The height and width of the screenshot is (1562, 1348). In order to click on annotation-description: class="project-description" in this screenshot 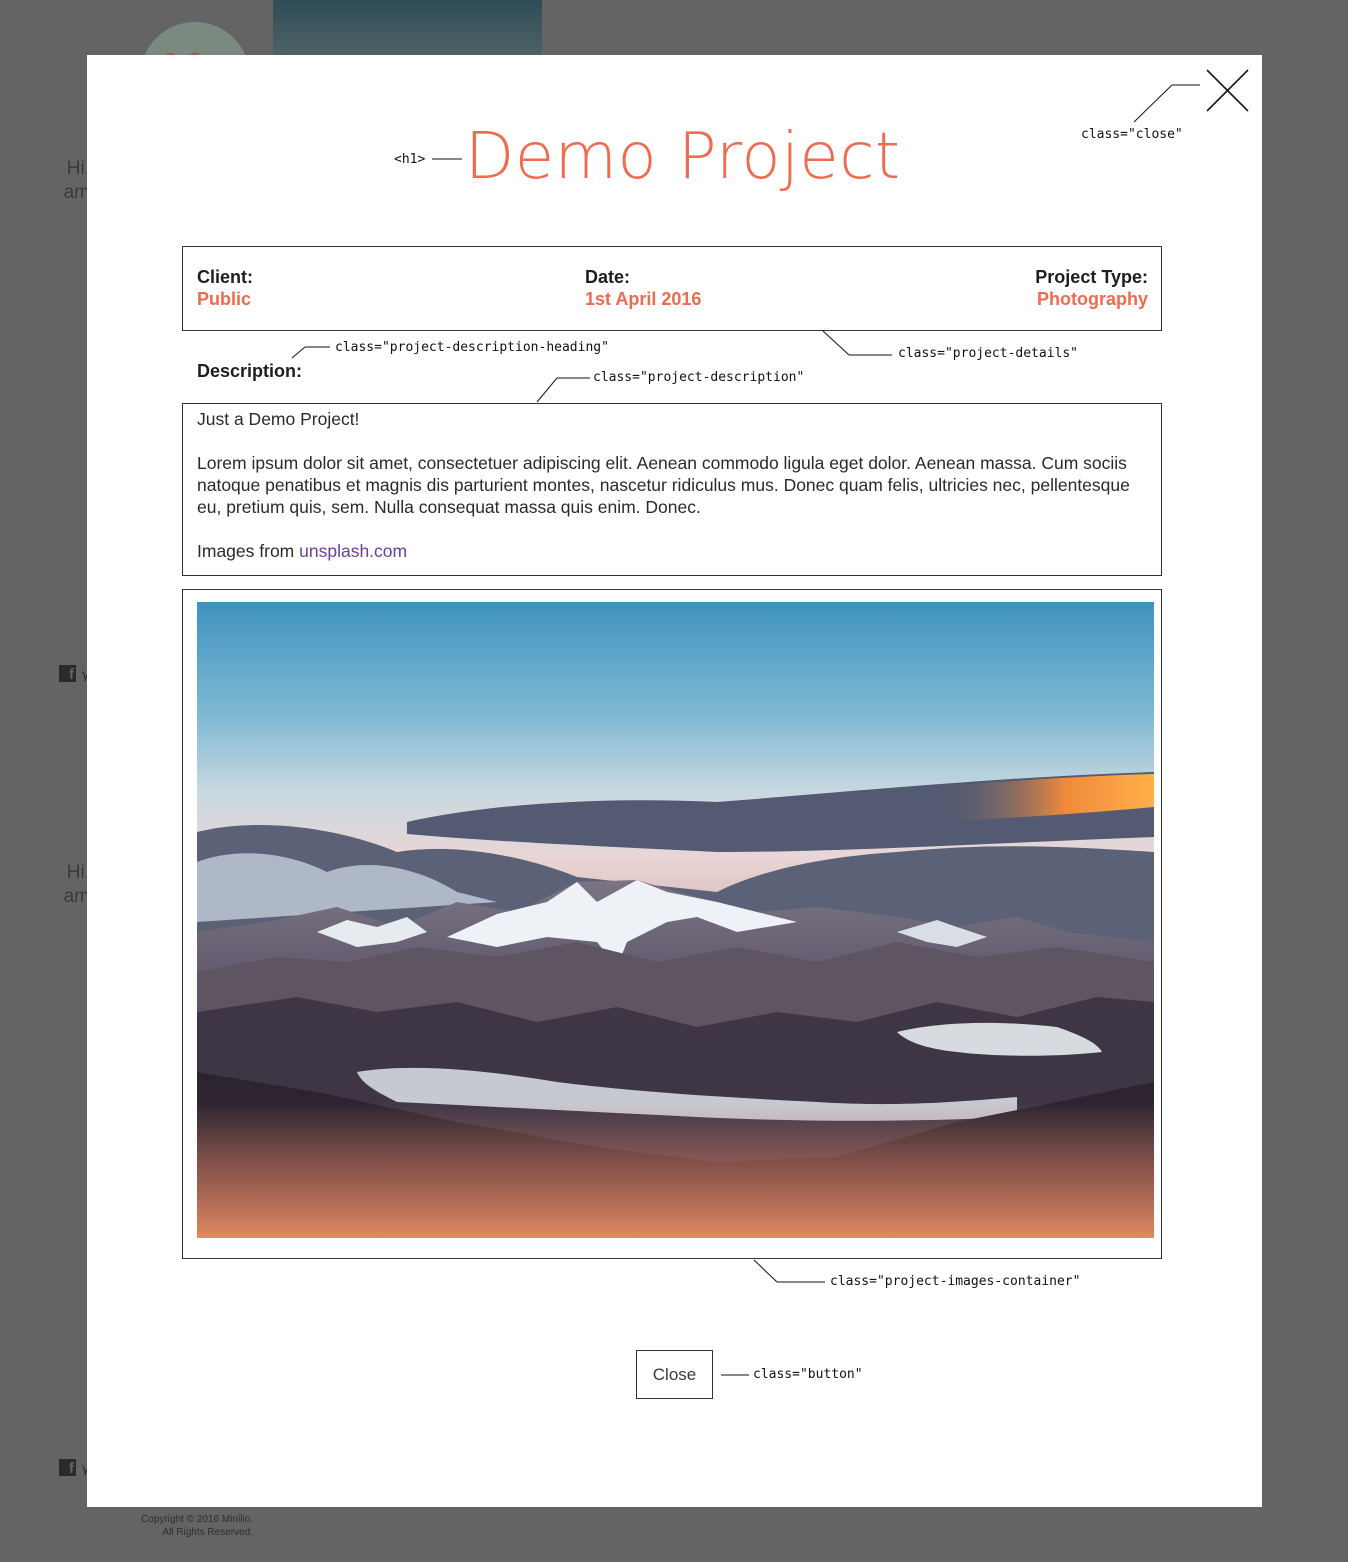, I will do `click(699, 377)`.